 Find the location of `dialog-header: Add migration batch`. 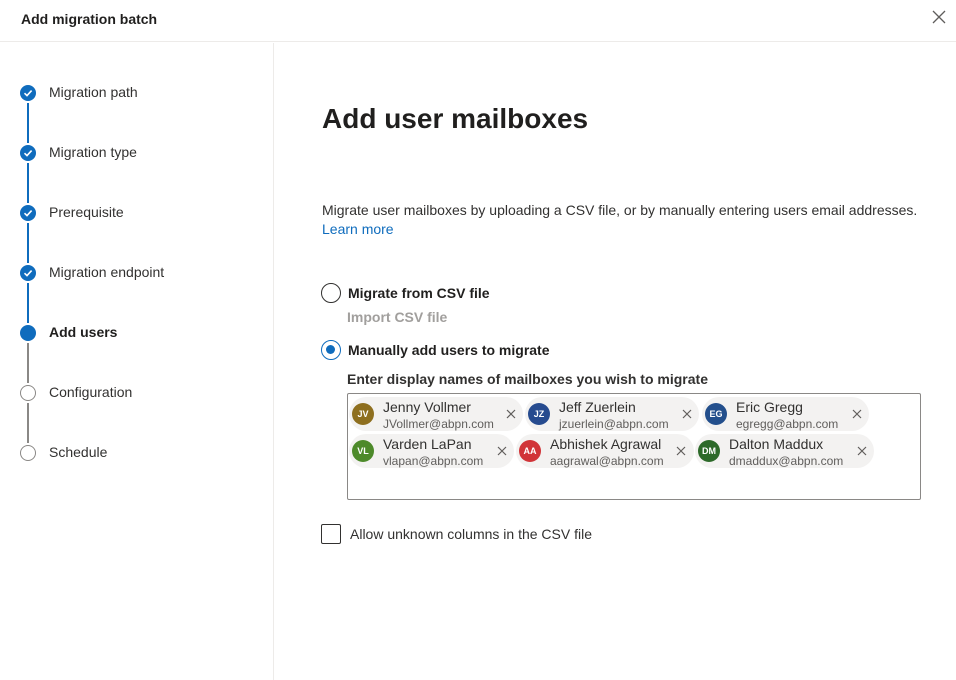

dialog-header: Add migration batch is located at coordinates (478, 21).